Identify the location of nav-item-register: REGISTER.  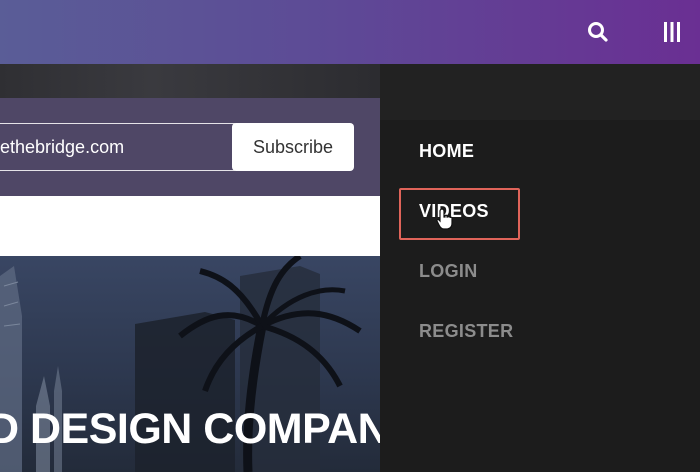
(466, 331).